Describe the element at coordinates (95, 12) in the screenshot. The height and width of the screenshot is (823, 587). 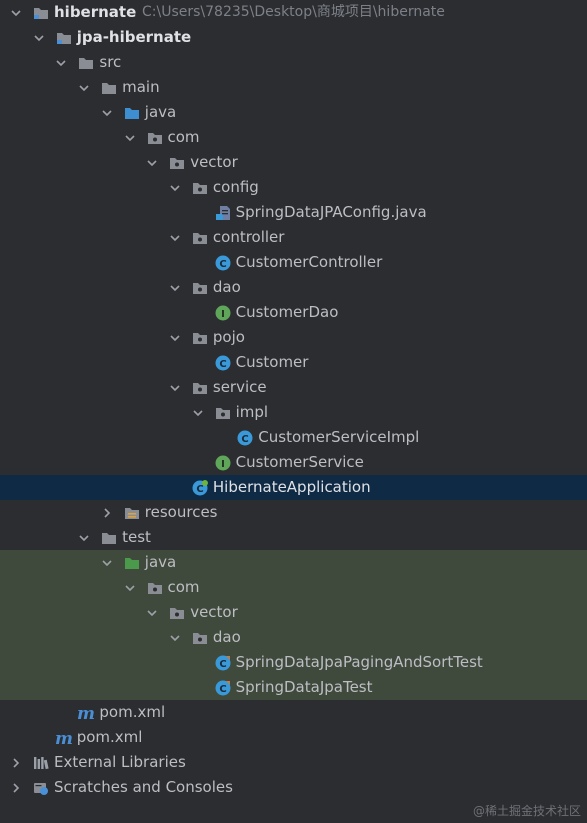
I see `tree-node-label: hibernate` at that location.